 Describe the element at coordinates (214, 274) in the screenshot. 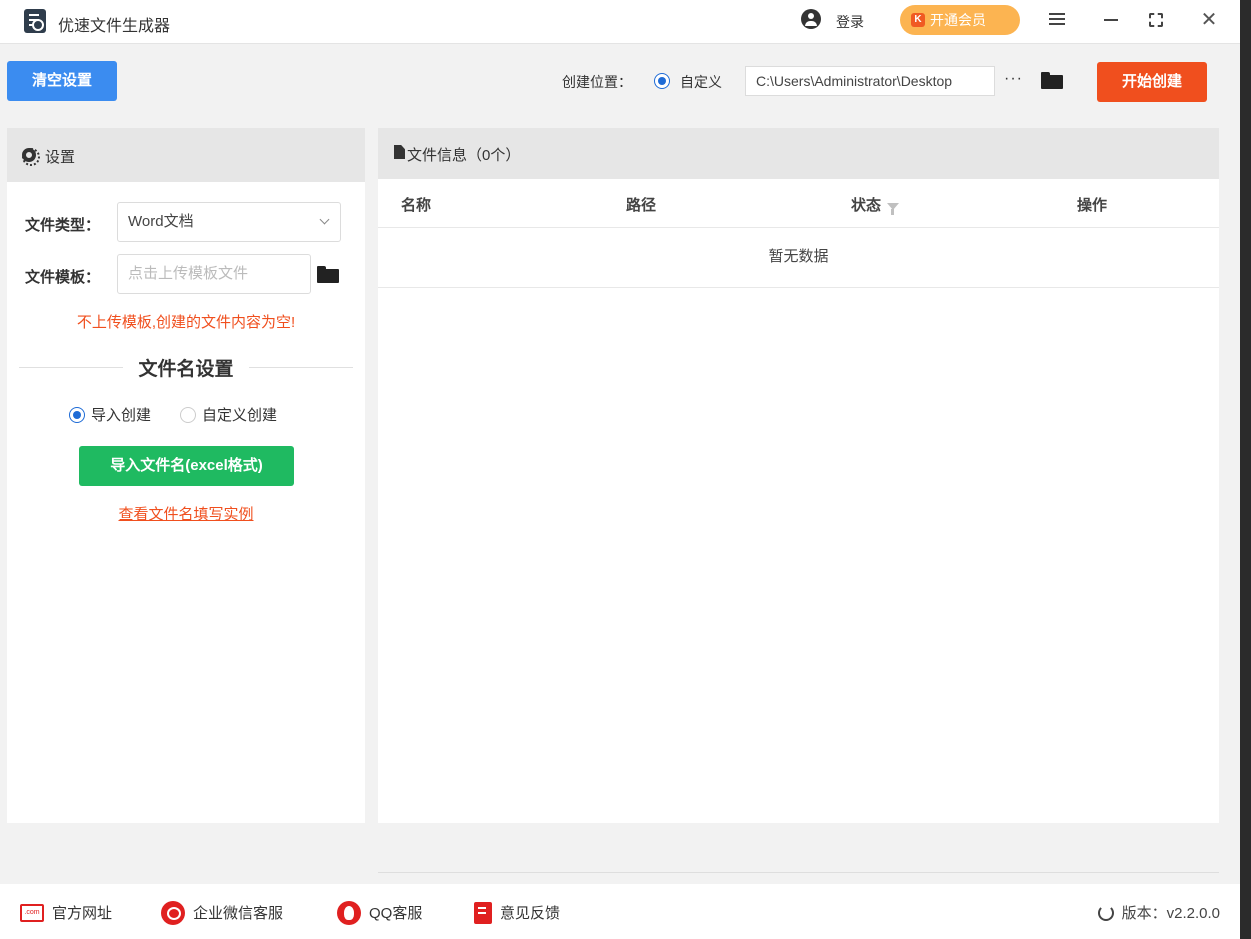

I see `template-upload-field: 点击上传模板文件` at that location.